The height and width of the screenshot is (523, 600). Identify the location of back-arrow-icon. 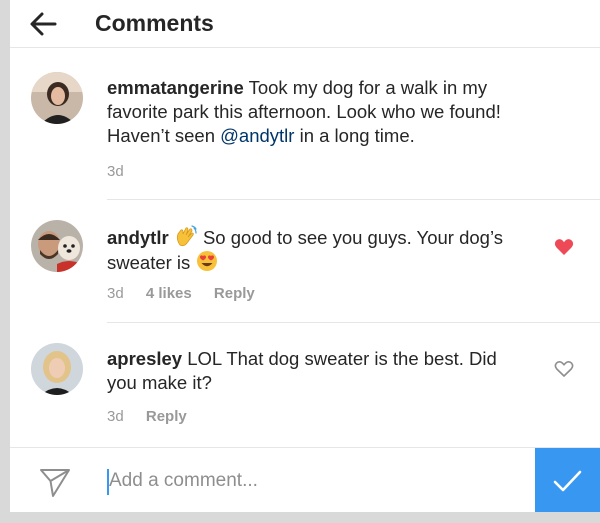
(43, 24).